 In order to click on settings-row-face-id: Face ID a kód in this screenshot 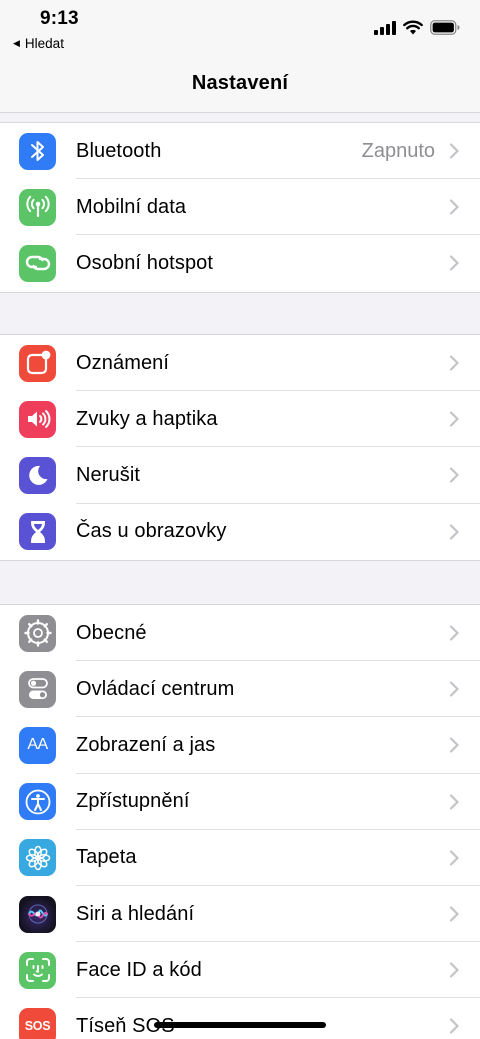, I will do `click(240, 970)`.